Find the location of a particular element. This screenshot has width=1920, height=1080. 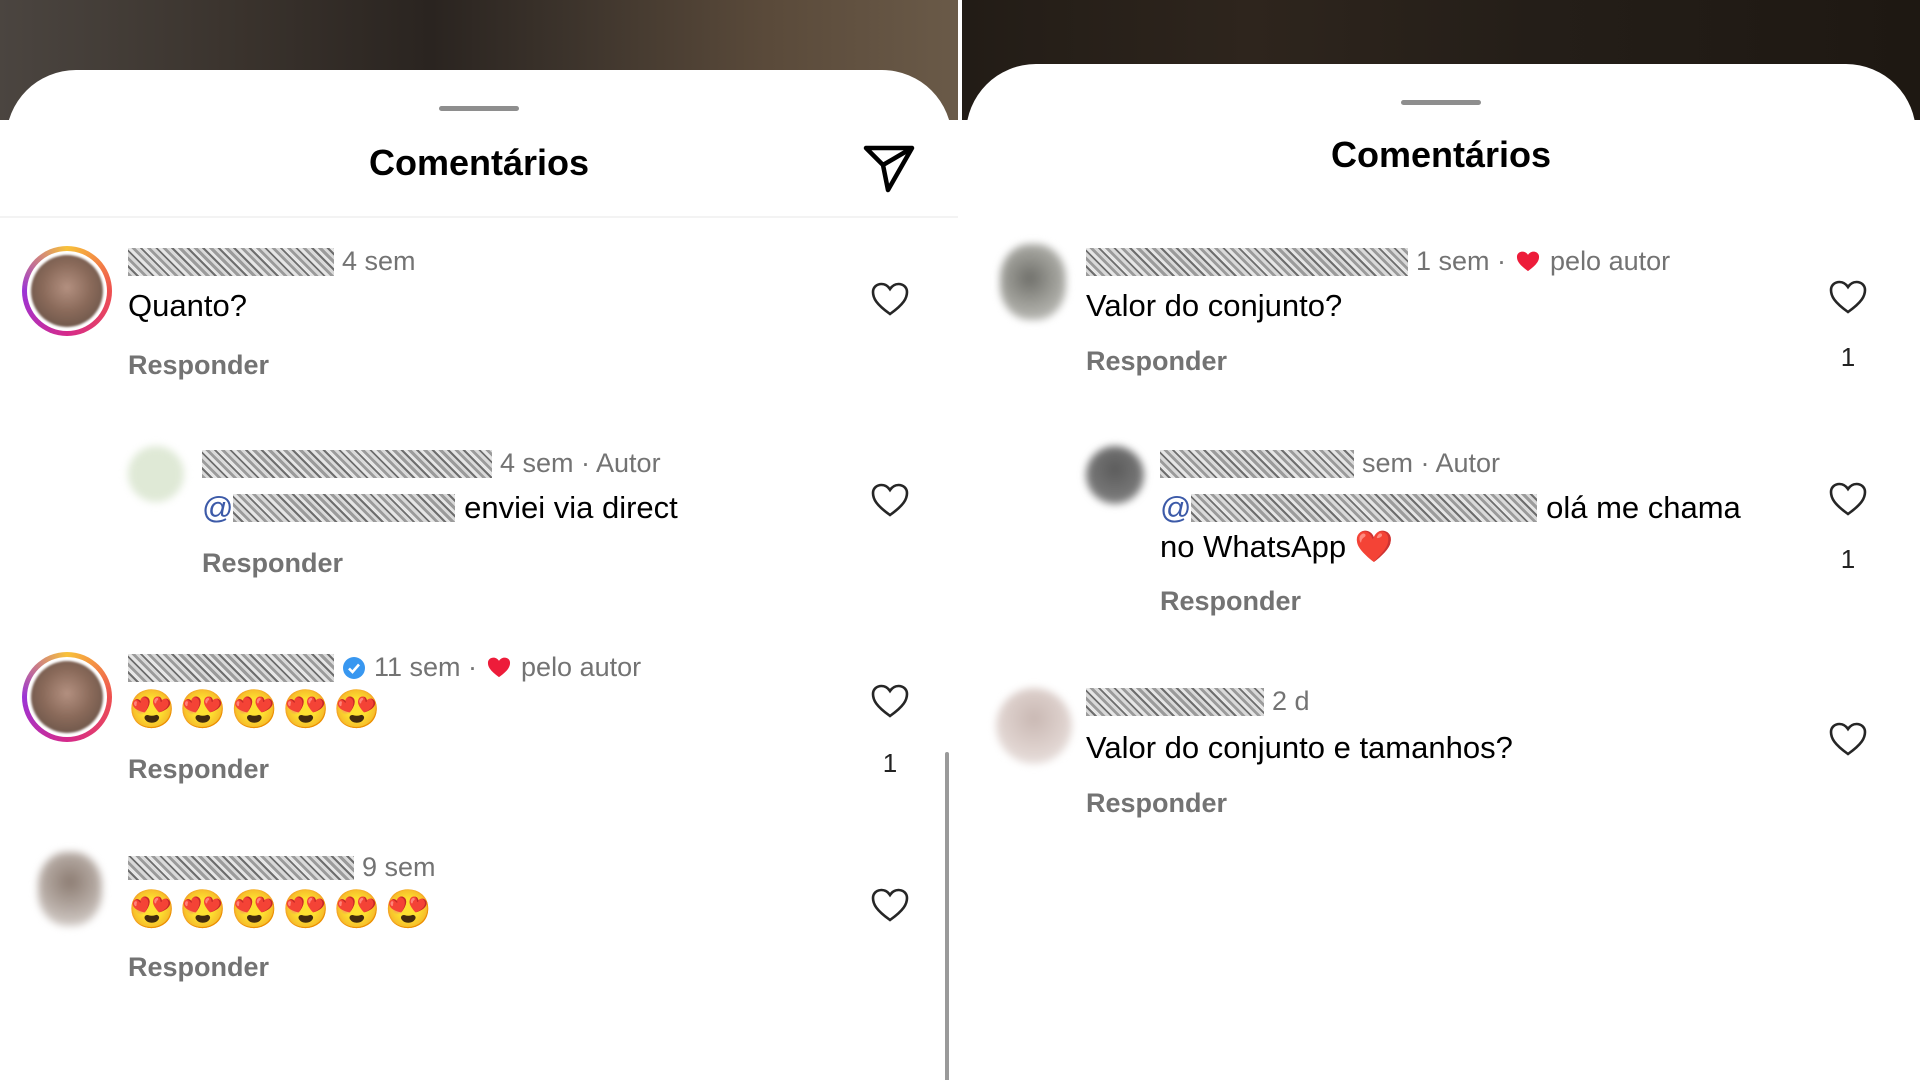

comment-meta: 1 sem · pelo autor is located at coordinates (1378, 261).